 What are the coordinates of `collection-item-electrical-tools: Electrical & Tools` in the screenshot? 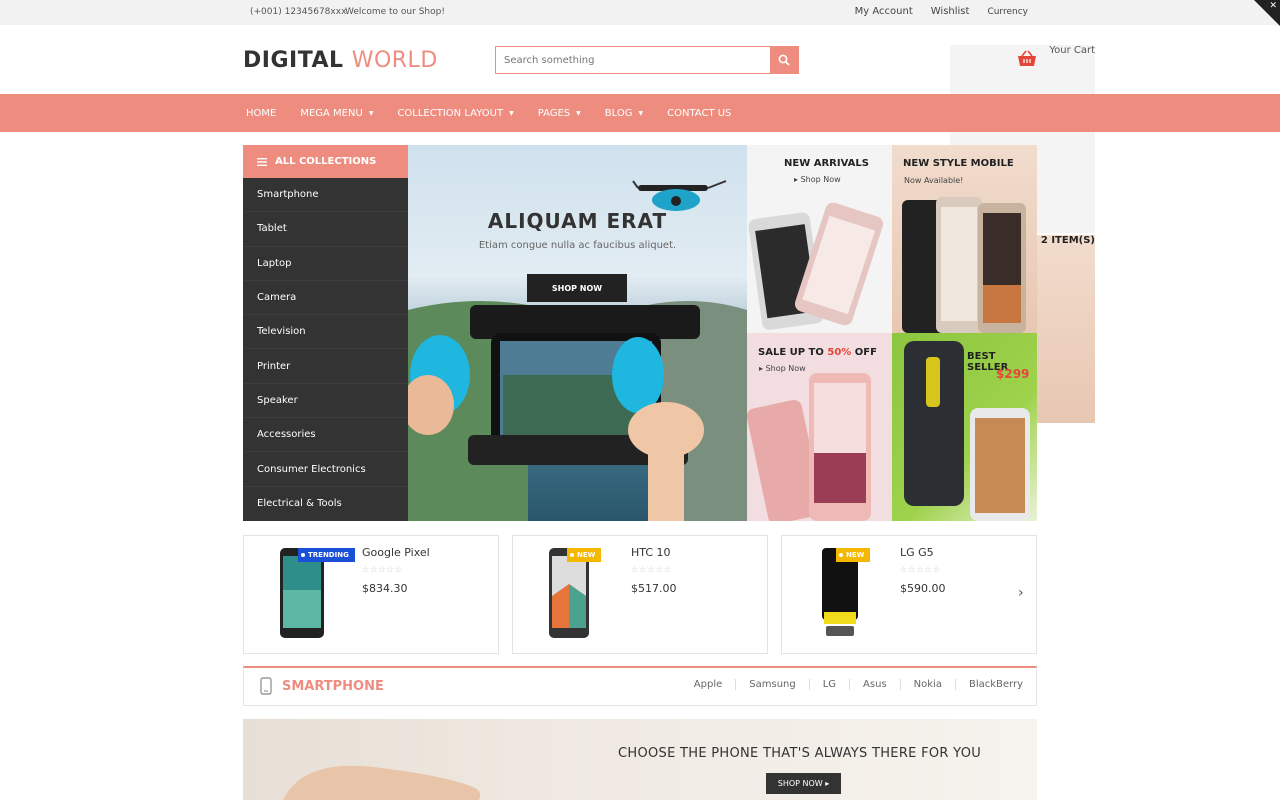 It's located at (325, 504).